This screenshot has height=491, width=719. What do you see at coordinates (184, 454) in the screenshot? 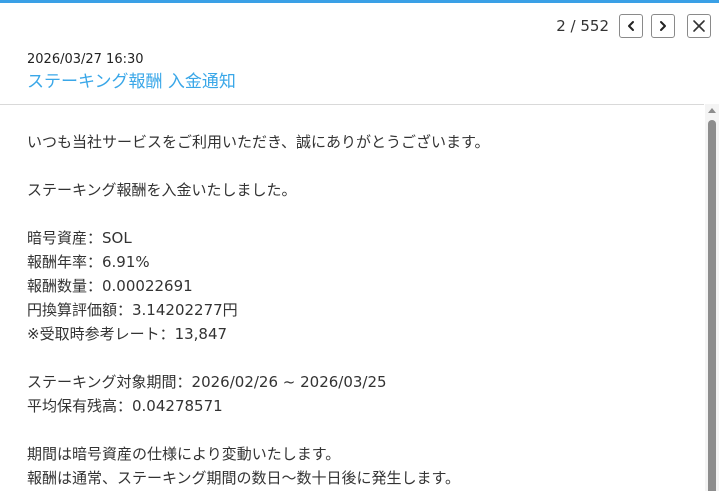
I see `note-line-1: 期間は暗号資産の仕様により変動いたします。` at bounding box center [184, 454].